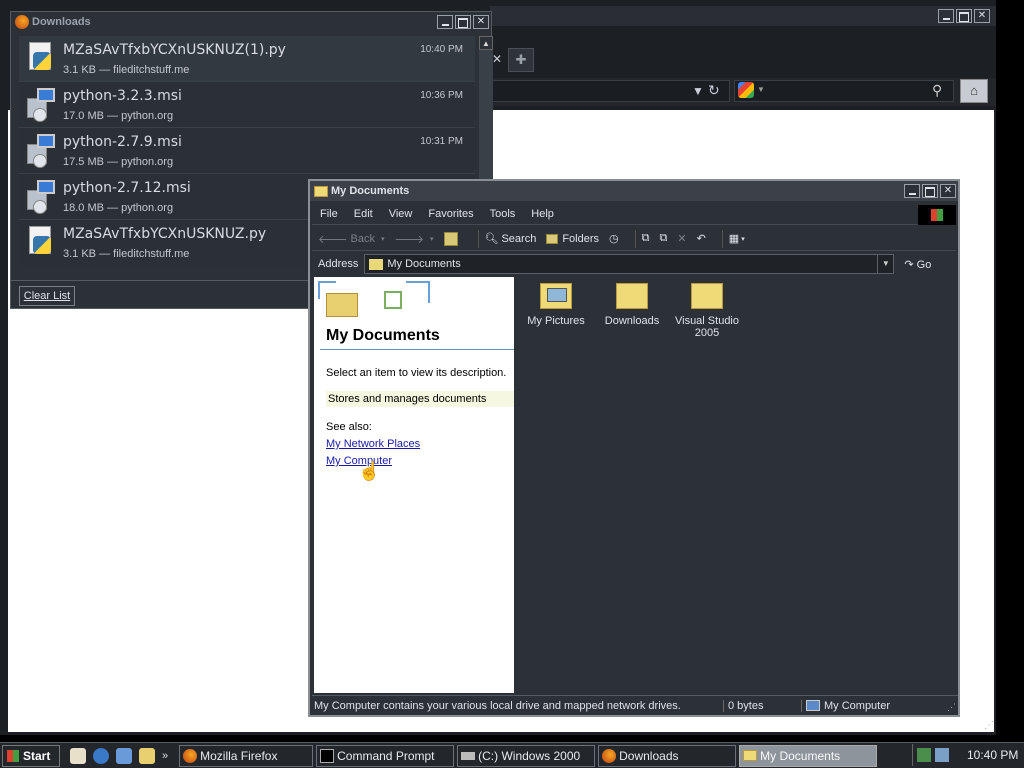  Describe the element at coordinates (401, 214) in the screenshot. I see `menu-view: View` at that location.